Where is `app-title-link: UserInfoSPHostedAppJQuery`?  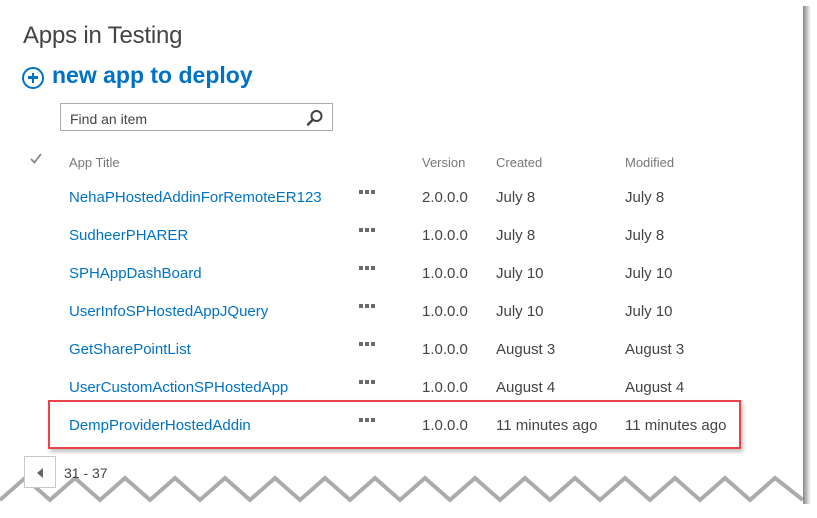
app-title-link: UserInfoSPHostedAppJQuery is located at coordinates (168, 312).